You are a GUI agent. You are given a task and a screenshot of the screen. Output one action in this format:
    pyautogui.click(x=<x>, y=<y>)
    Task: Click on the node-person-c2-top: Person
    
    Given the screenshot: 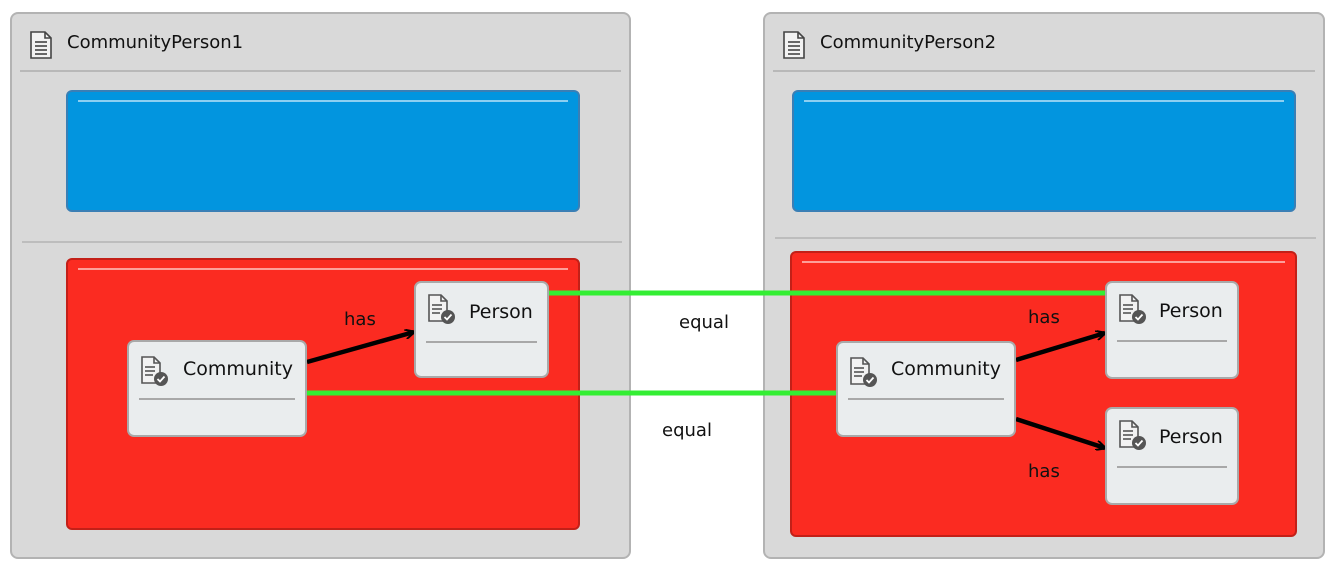 What is the action you would take?
    pyautogui.click(x=1172, y=330)
    